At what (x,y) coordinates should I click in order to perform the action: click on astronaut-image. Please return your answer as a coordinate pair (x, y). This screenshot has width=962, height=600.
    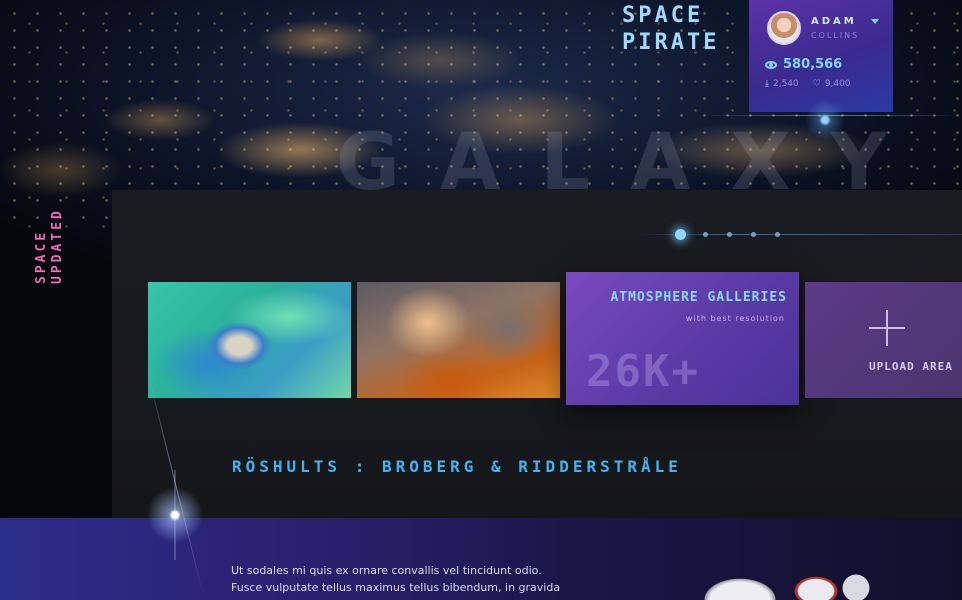
    Looking at the image, I should click on (780, 579).